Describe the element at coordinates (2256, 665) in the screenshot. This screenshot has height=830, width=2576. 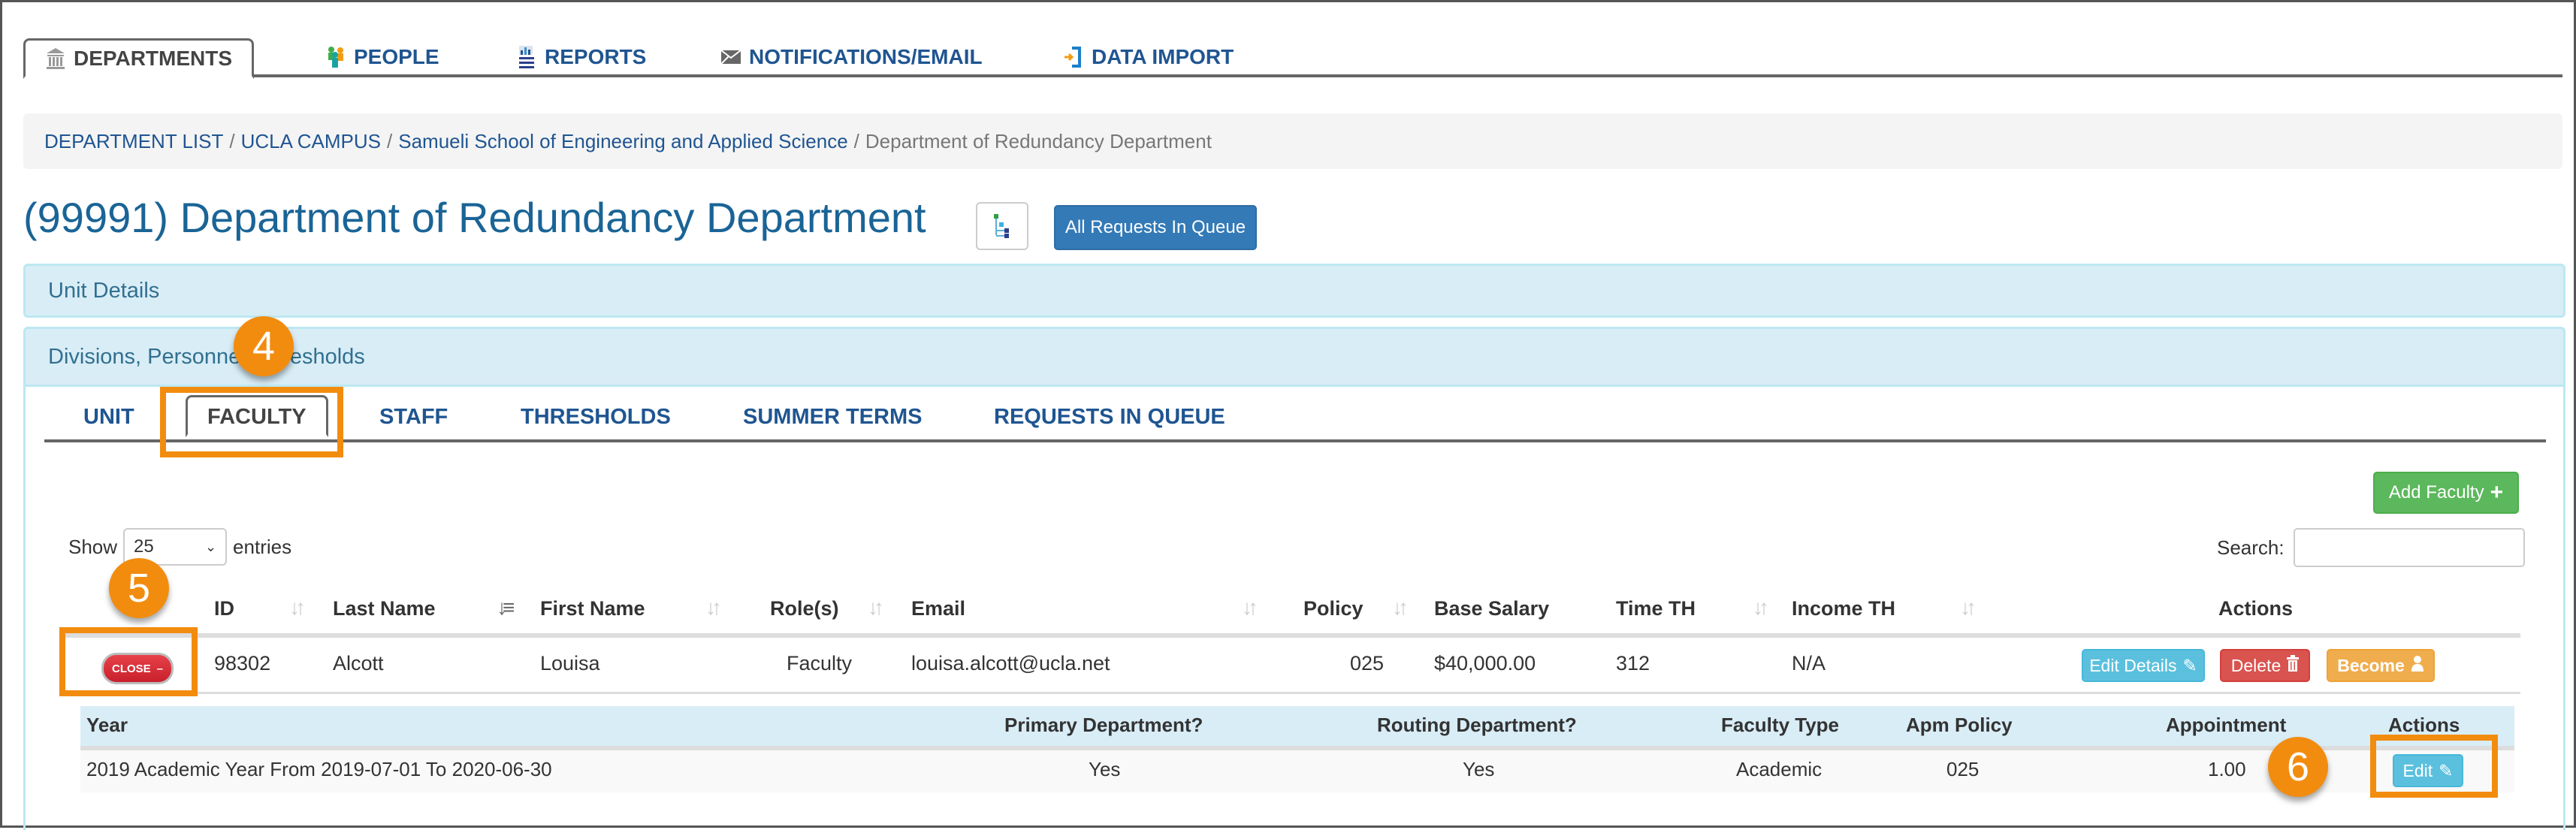
I see `button-label: Delete` at that location.